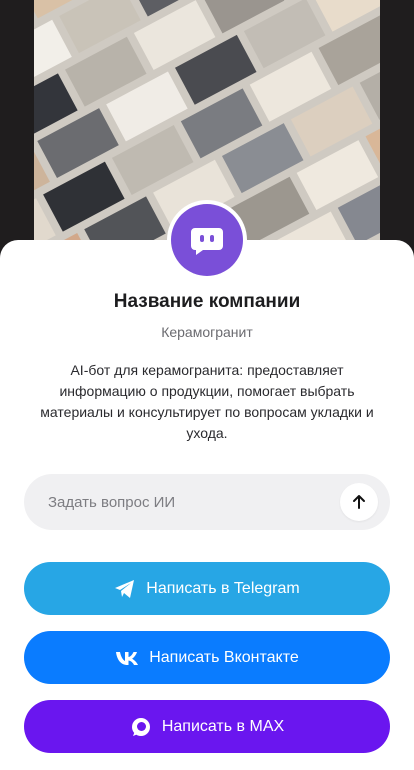 This screenshot has height=770, width=414. I want to click on avatar, so click(207, 240).